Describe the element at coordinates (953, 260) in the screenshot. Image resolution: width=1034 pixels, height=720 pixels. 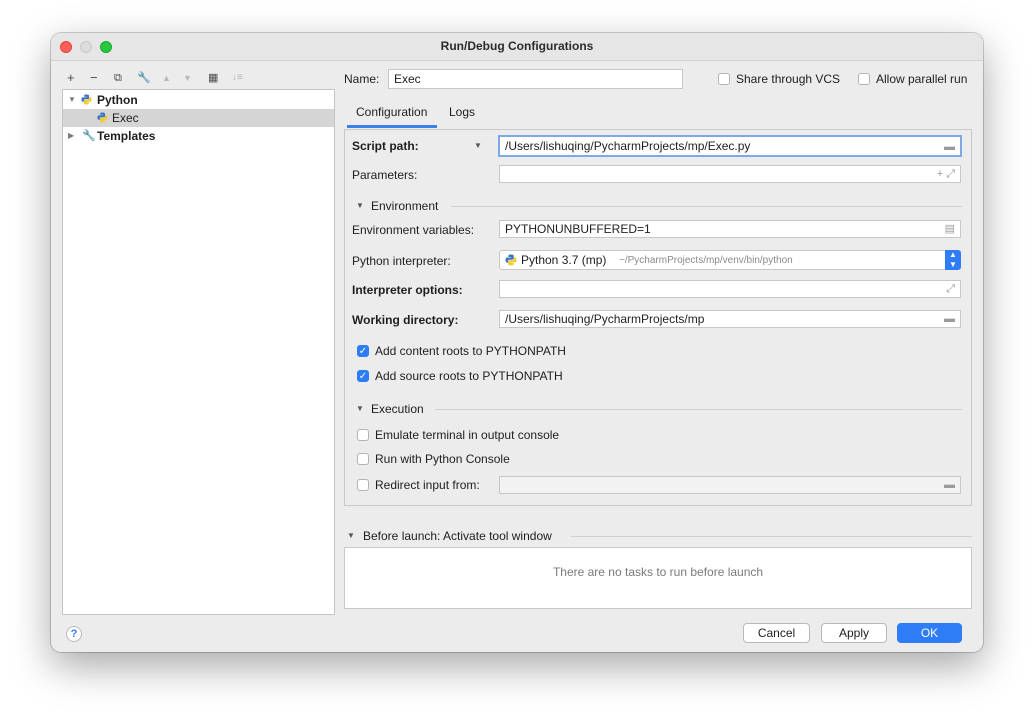
I see `chevron-updown-icon: ▲ ▼` at that location.